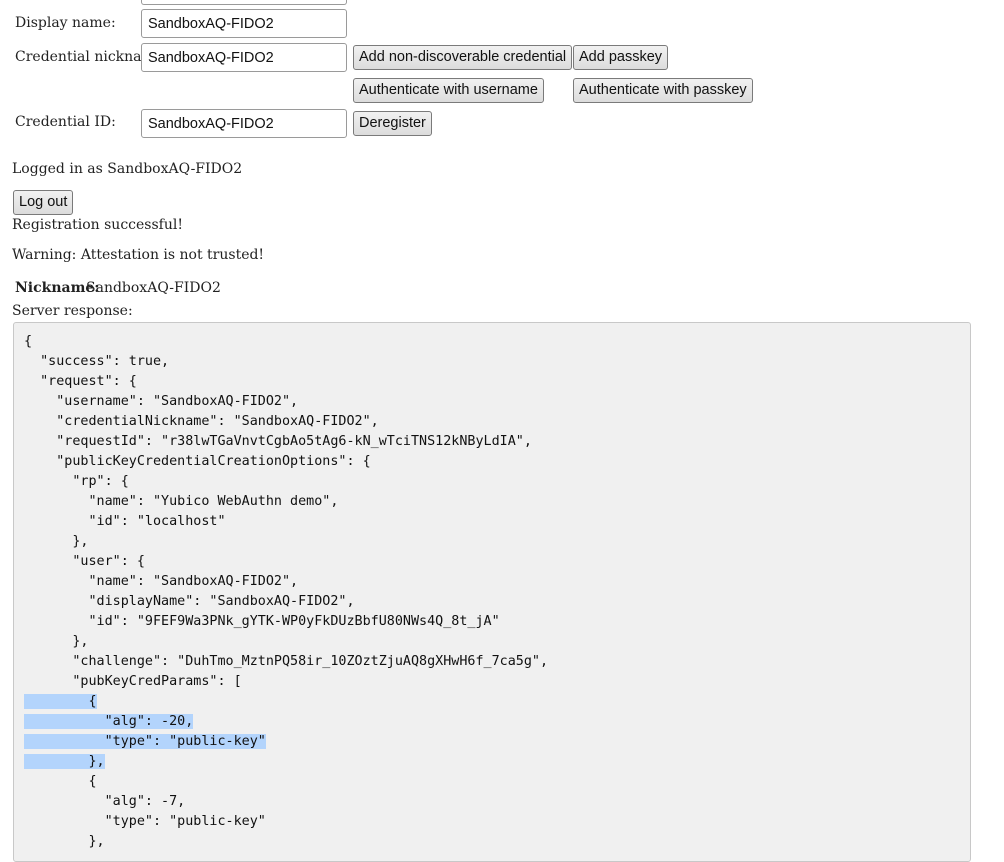 This screenshot has width=1004, height=862. What do you see at coordinates (621, 57) in the screenshot?
I see `add-passkey-button: Add passkey` at bounding box center [621, 57].